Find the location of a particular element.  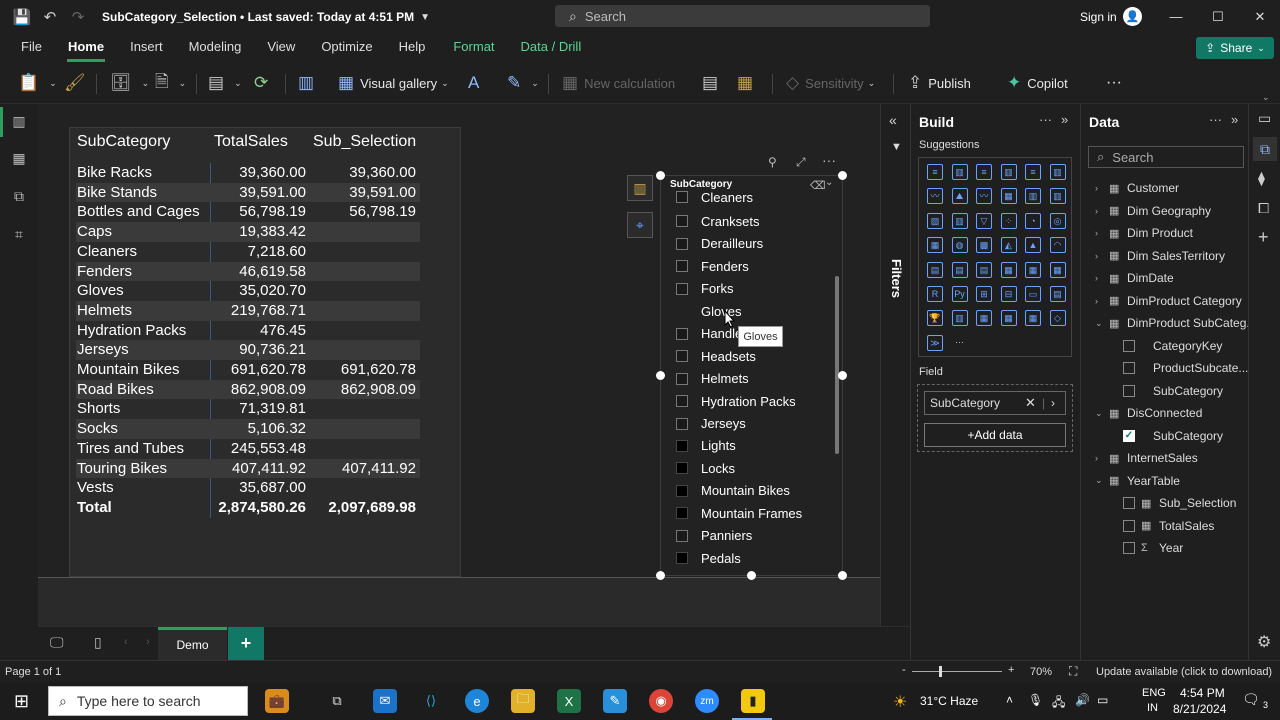

add-pane-icon: + is located at coordinates (1263, 237).